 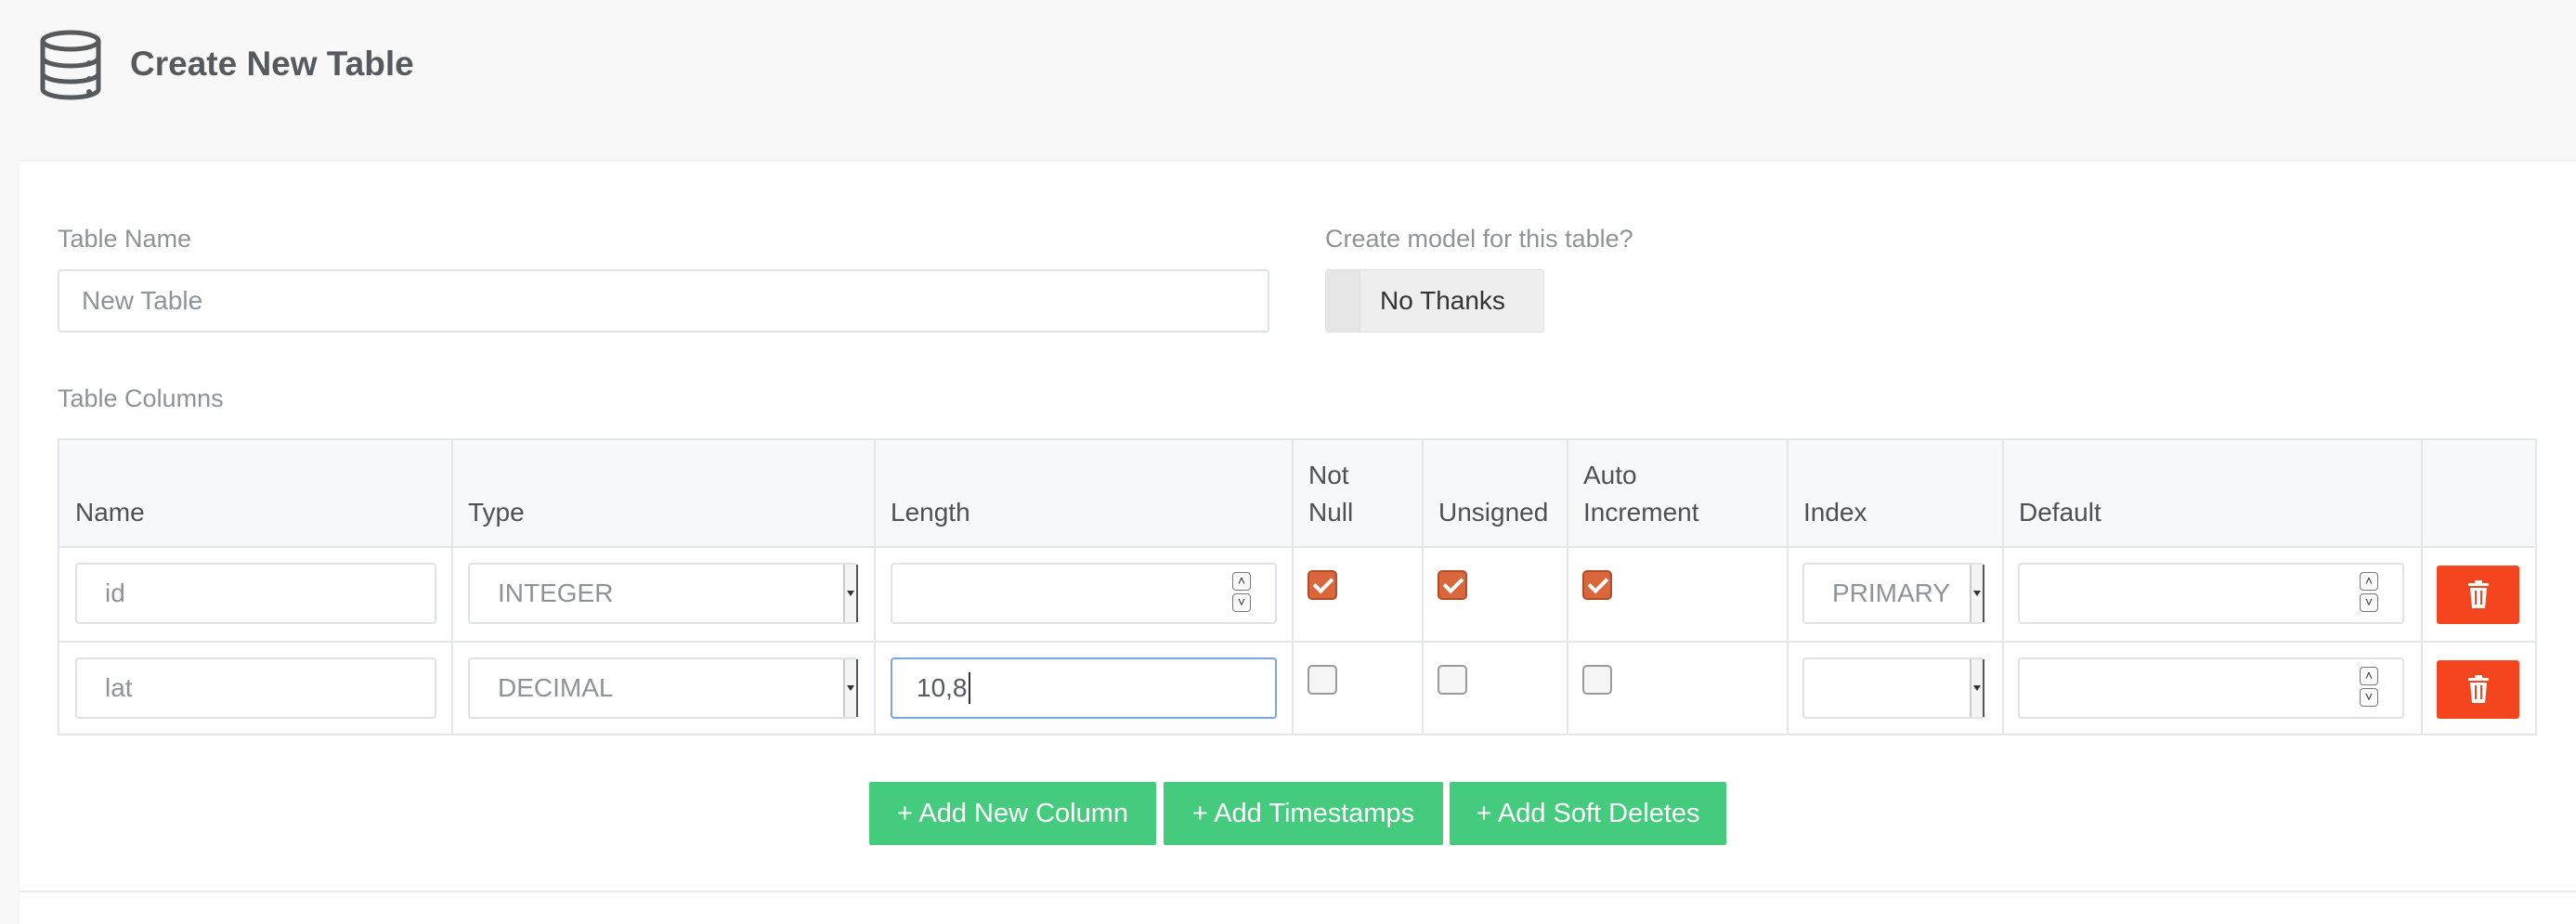 I want to click on panel-divider, so click(x=1298, y=892).